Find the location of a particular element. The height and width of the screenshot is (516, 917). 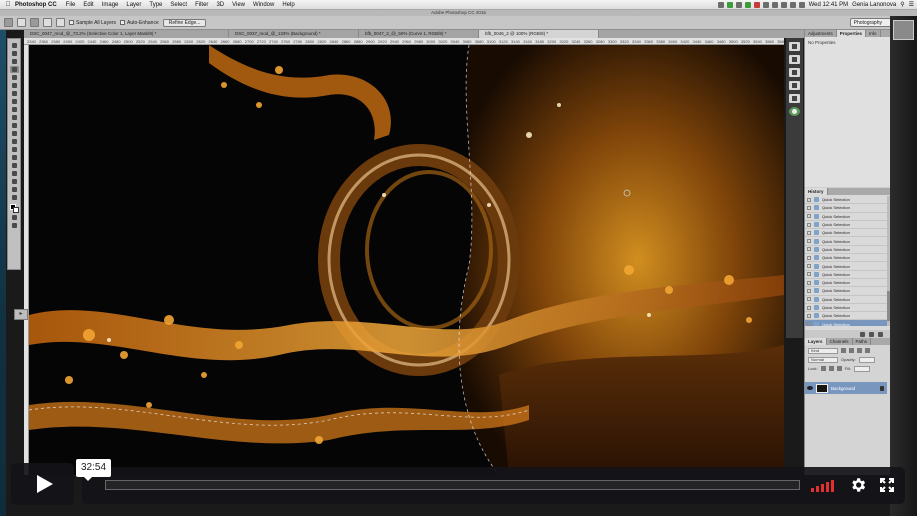

zoom-tool-icon is located at coordinates (14, 197).